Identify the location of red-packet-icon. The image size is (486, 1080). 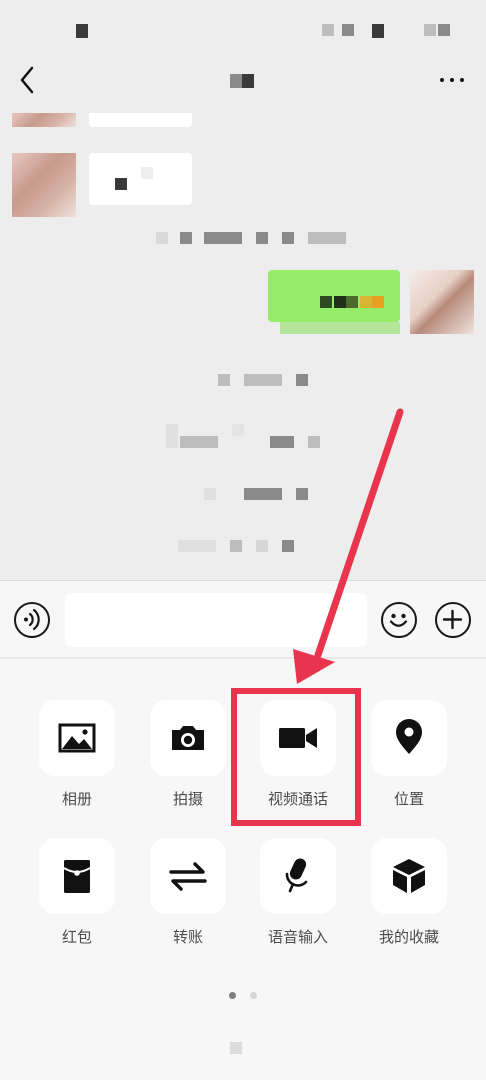
(77, 876).